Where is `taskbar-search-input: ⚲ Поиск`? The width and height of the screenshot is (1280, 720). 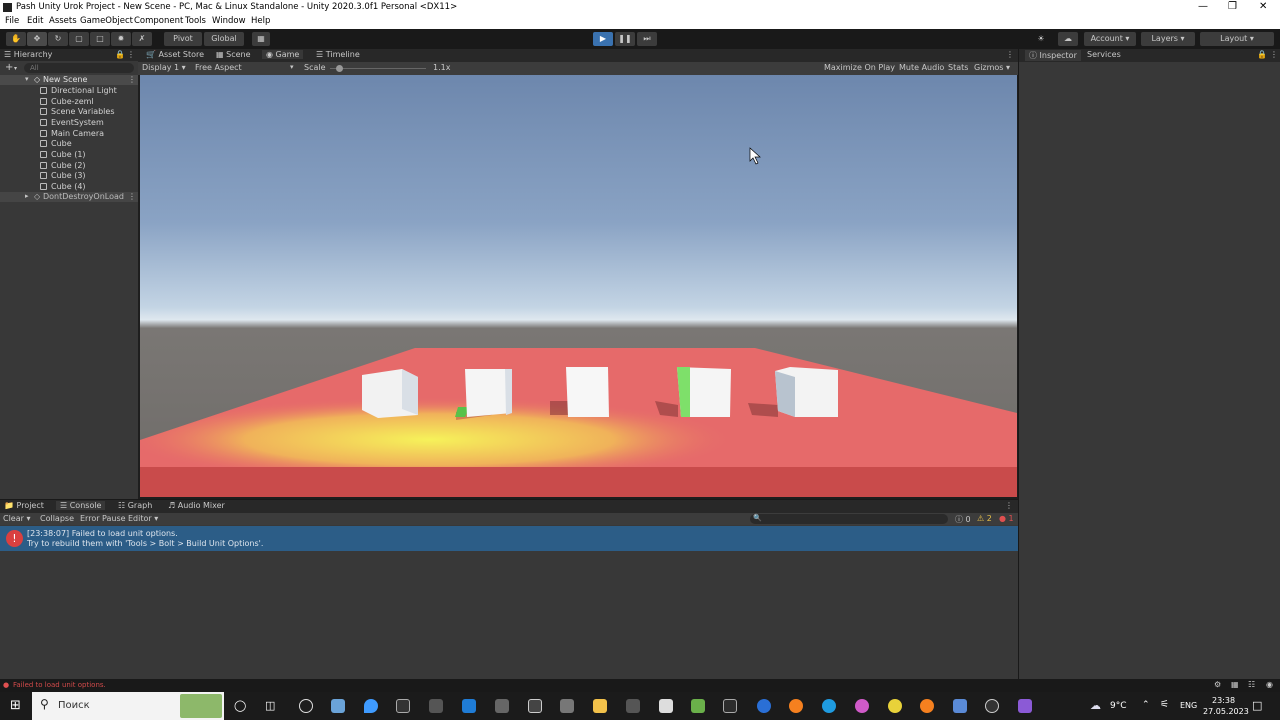
taskbar-search-input: ⚲ Поиск is located at coordinates (128, 706).